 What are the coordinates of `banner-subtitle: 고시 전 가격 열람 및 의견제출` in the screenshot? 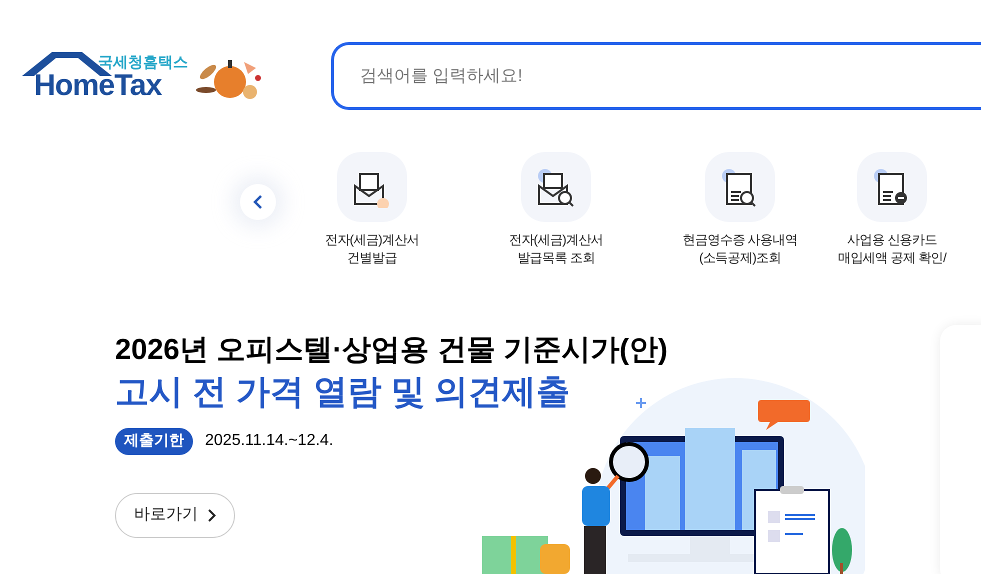 It's located at (343, 392).